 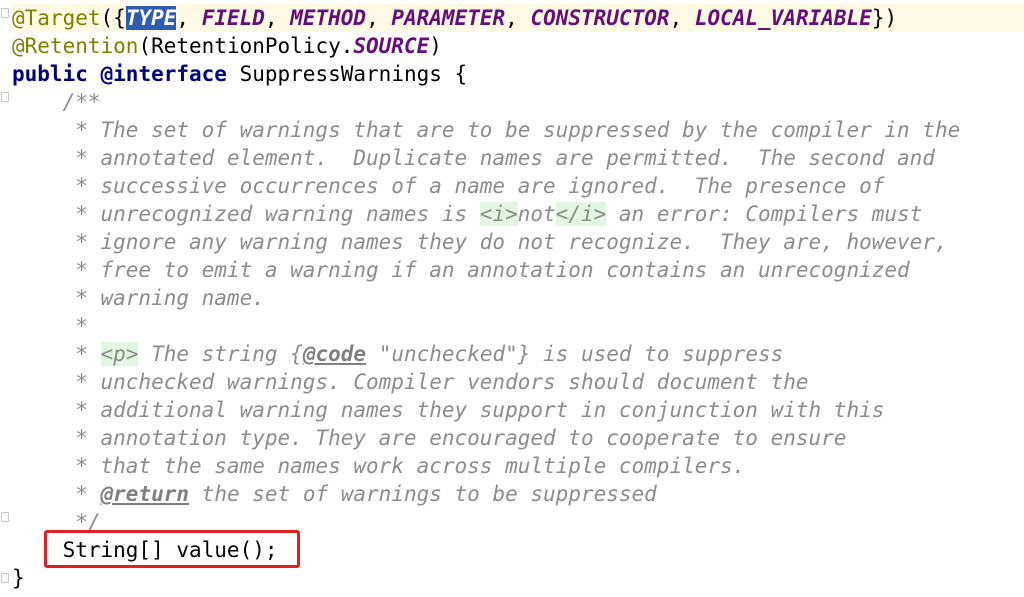 What do you see at coordinates (448, 18) in the screenshot?
I see `const-parameter: PARAMETER` at bounding box center [448, 18].